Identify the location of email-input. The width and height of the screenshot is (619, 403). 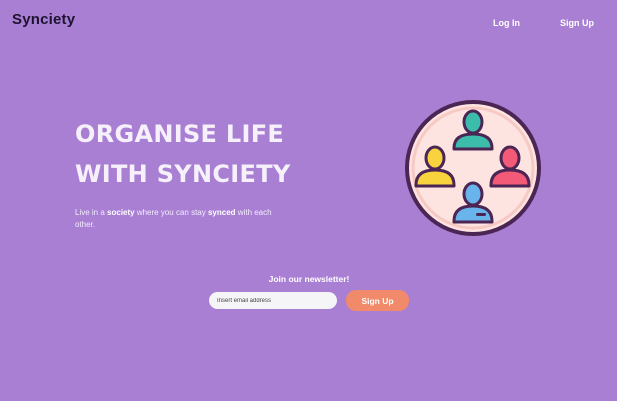
(273, 300).